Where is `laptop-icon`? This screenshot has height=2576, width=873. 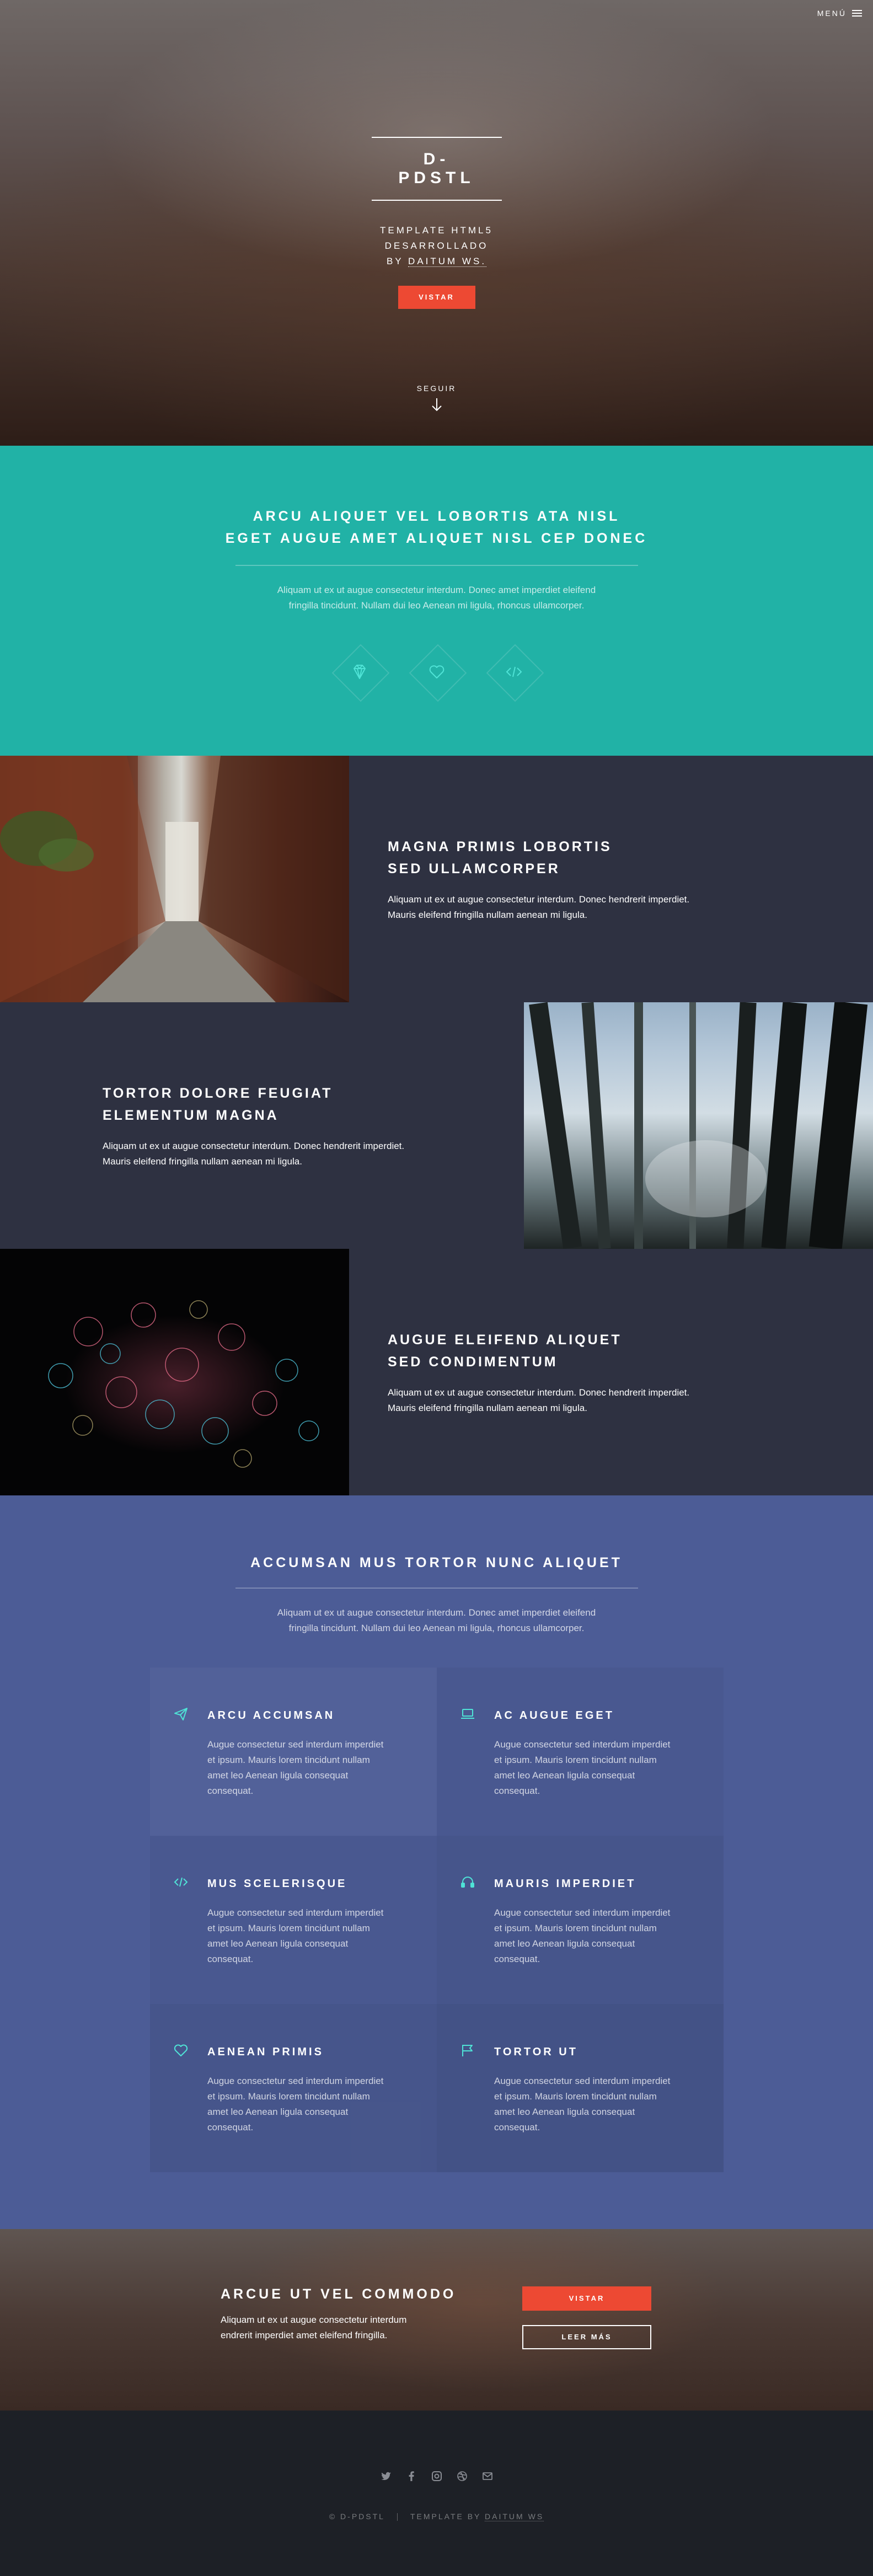 laptop-icon is located at coordinates (467, 1714).